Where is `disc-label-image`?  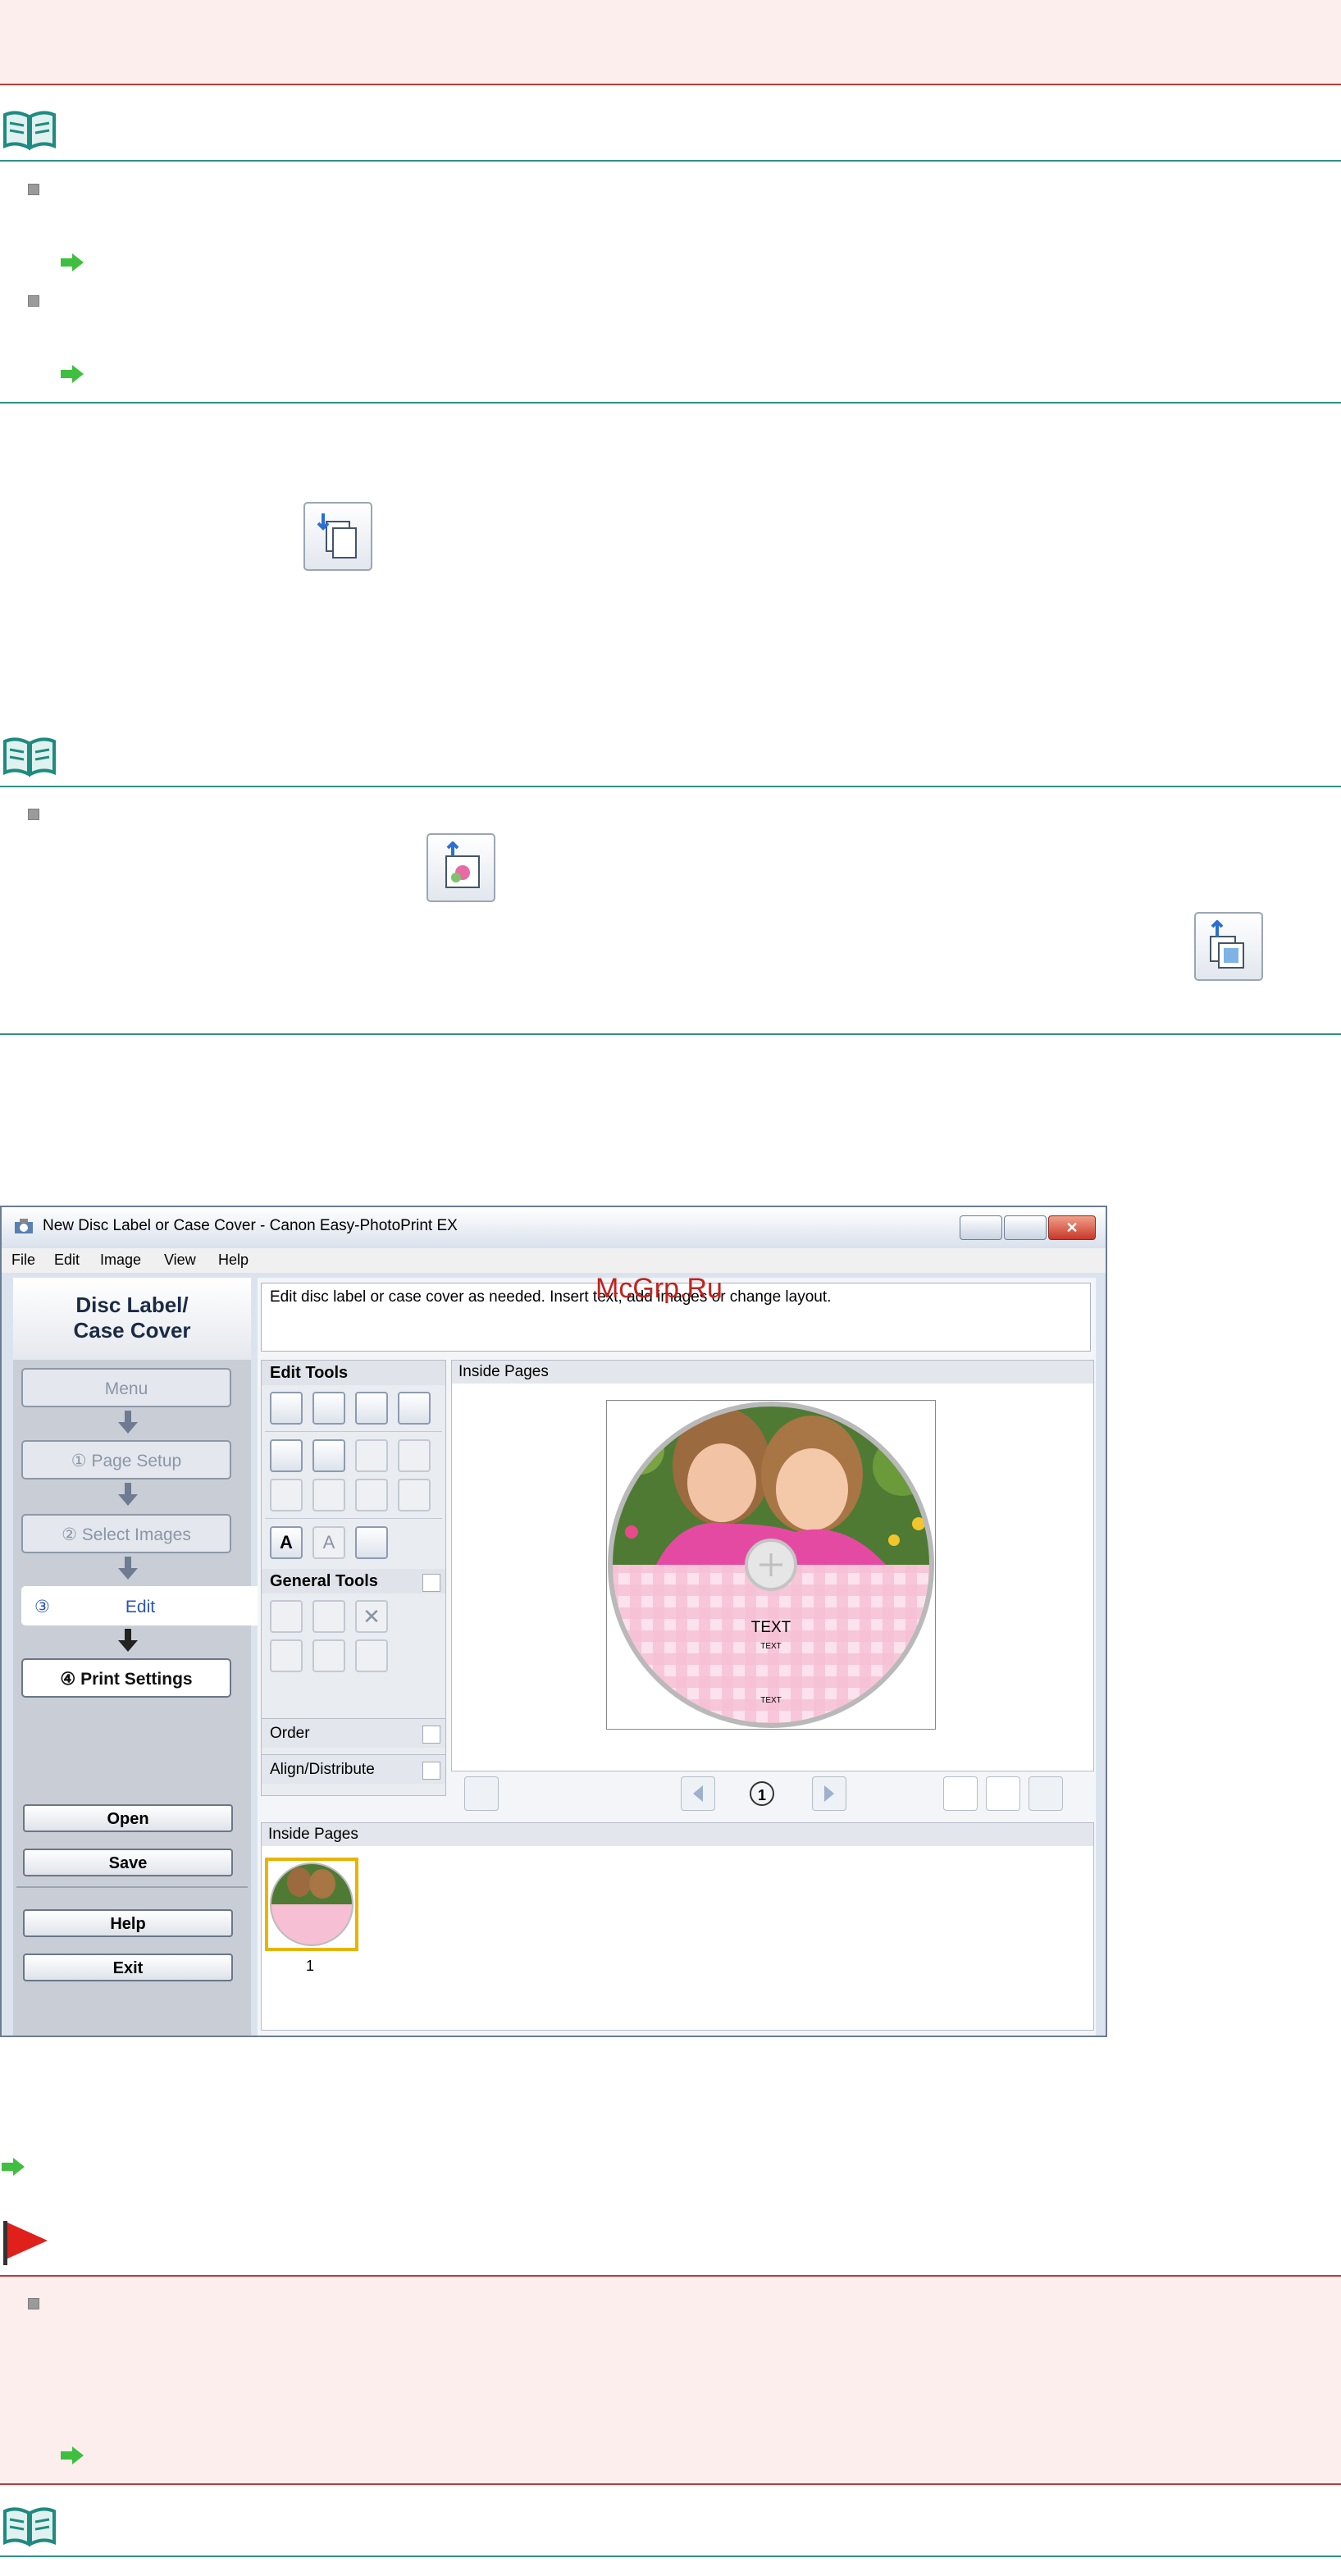 disc-label-image is located at coordinates (771, 1565).